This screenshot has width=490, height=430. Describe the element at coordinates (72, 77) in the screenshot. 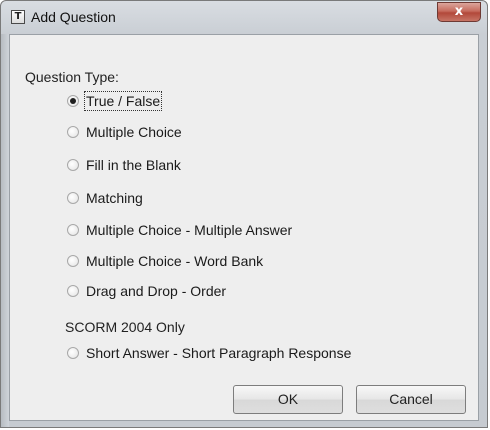

I see `question-type-label: Question Type:` at that location.